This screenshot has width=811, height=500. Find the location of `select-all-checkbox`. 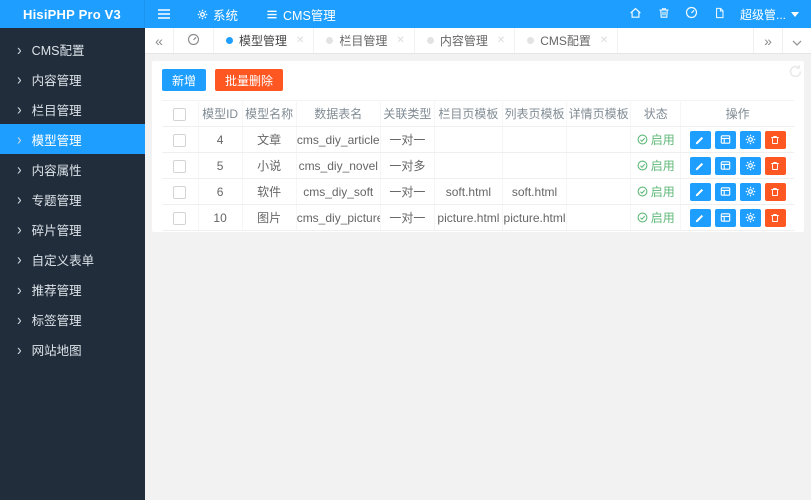

select-all-checkbox is located at coordinates (180, 114).